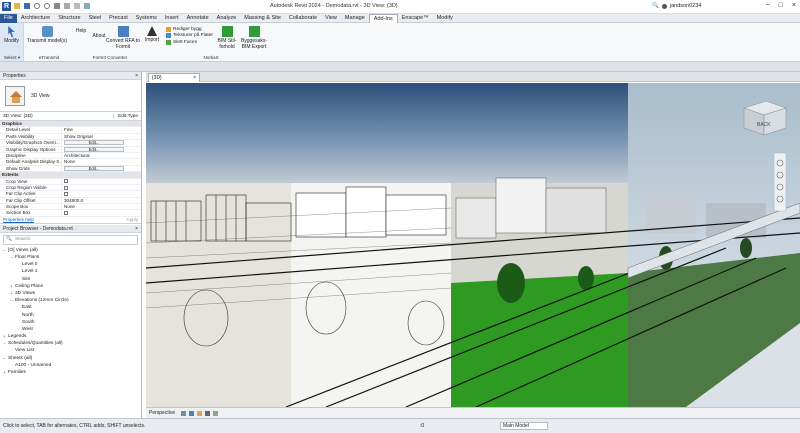  What do you see at coordinates (768, 5) in the screenshot?
I see `minimize-icon: −` at bounding box center [768, 5].